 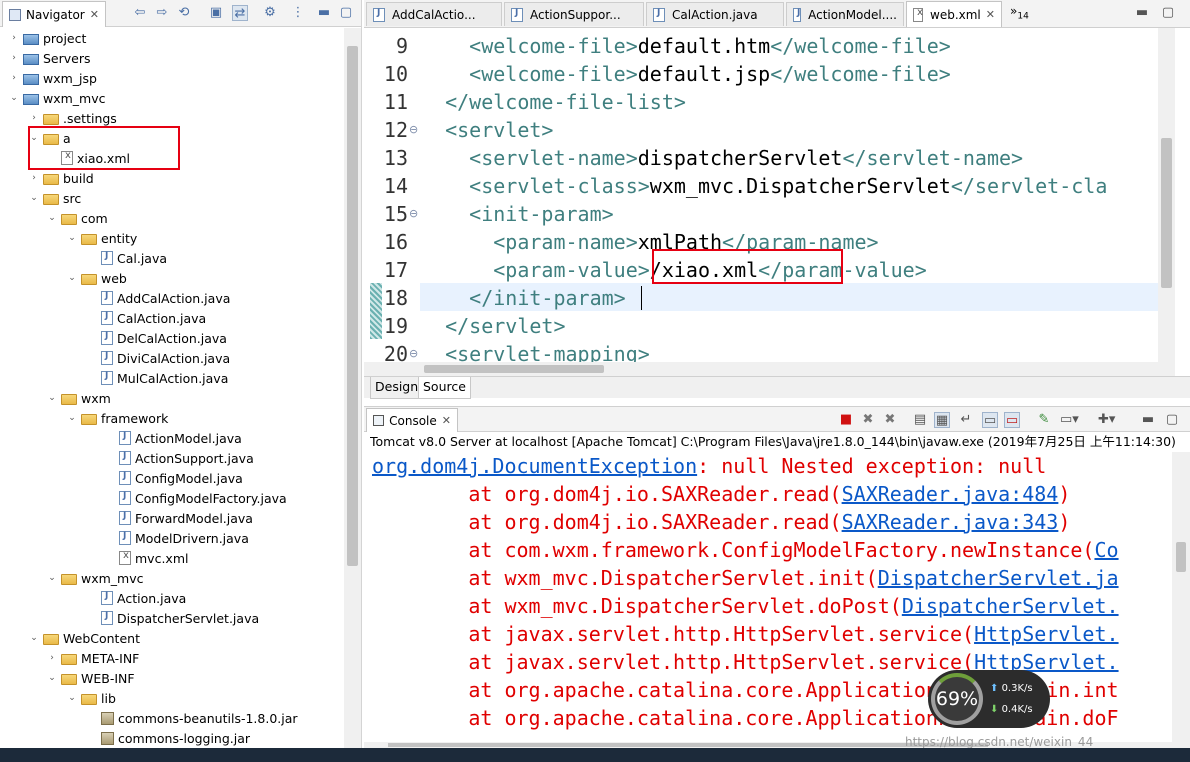 What do you see at coordinates (158, 358) in the screenshot?
I see `tree-item: DiviCalAction.java` at bounding box center [158, 358].